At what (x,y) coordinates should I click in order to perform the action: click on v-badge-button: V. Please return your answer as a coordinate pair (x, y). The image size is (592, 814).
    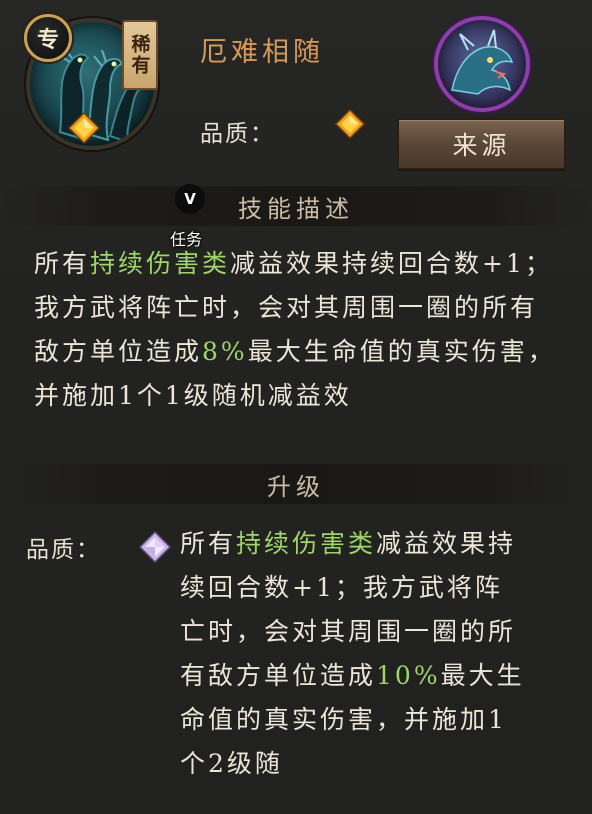
    Looking at the image, I should click on (190, 199).